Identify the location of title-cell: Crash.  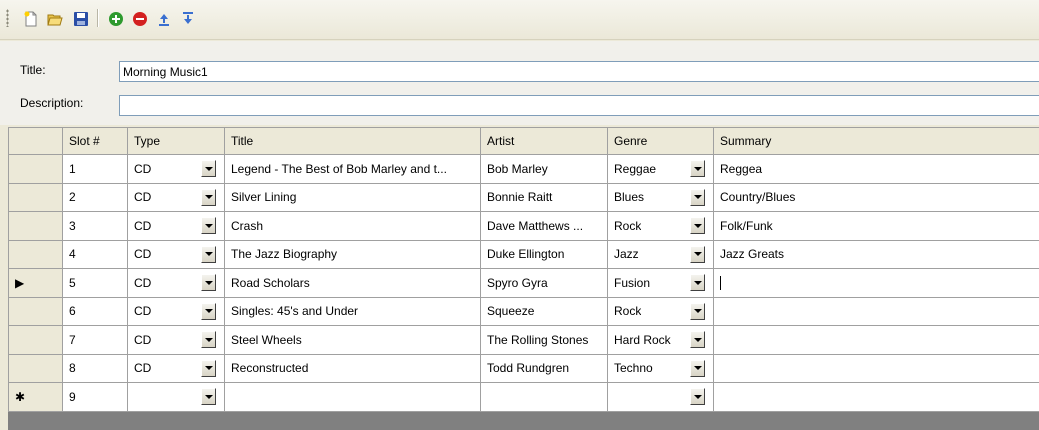
(352, 226).